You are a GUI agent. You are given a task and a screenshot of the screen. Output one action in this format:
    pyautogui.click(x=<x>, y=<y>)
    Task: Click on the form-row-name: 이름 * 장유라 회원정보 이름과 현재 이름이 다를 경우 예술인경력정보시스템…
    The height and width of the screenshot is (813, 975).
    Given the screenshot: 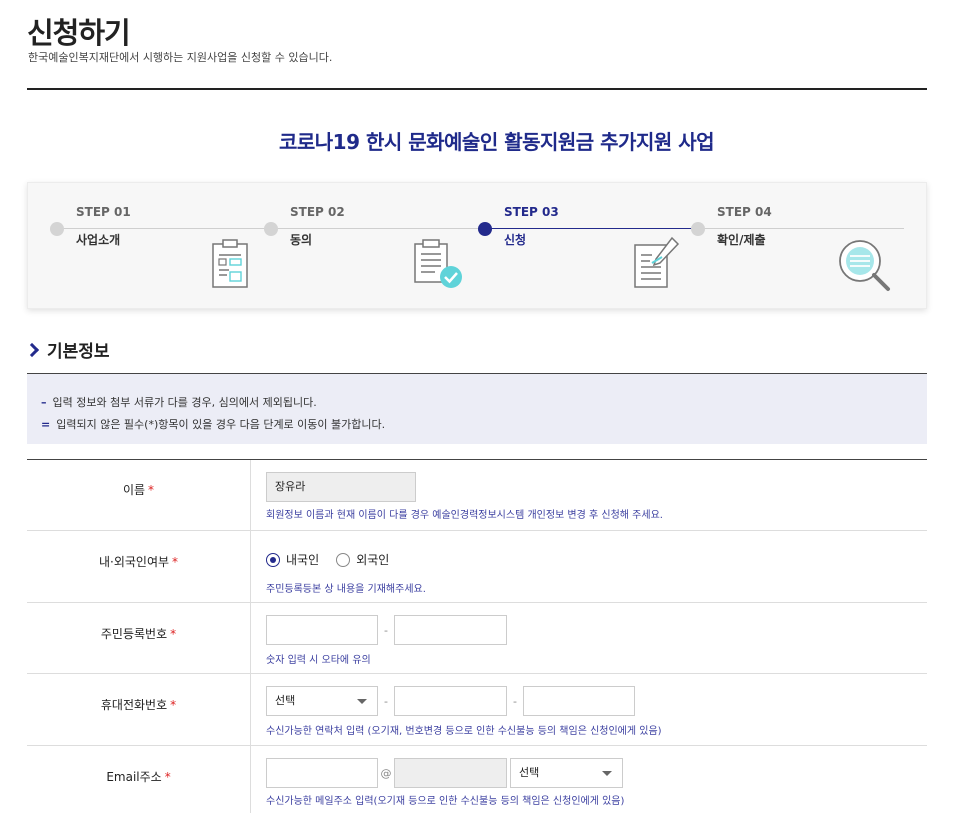 What is the action you would take?
    pyautogui.click(x=477, y=495)
    